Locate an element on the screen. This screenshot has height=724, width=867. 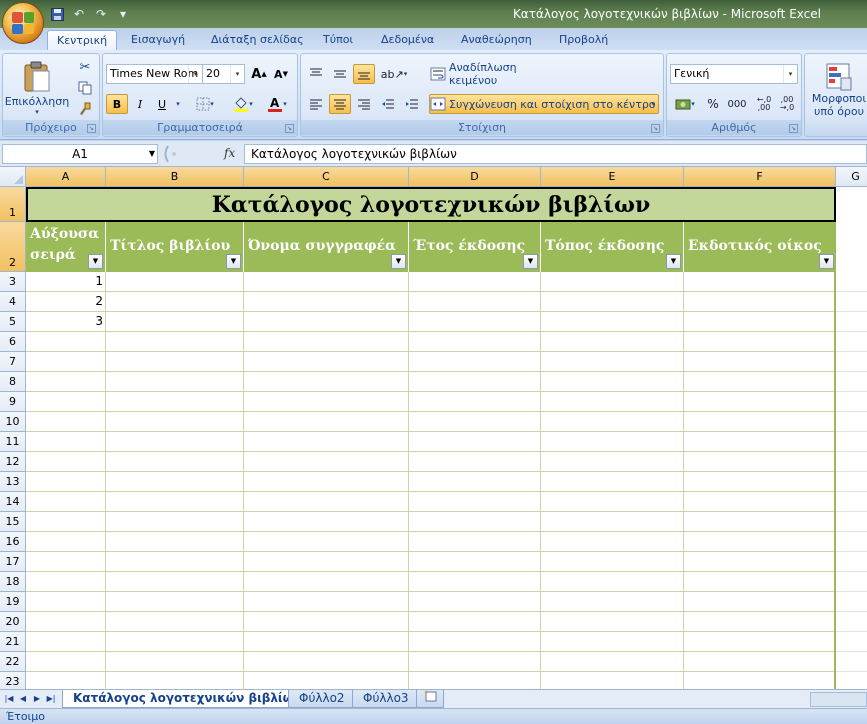
decrease-indent-button is located at coordinates (388, 104).